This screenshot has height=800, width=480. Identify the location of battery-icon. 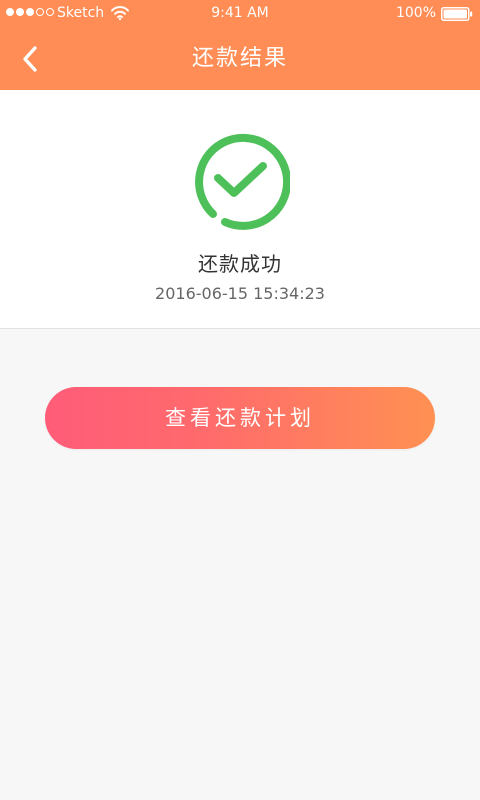
(457, 14).